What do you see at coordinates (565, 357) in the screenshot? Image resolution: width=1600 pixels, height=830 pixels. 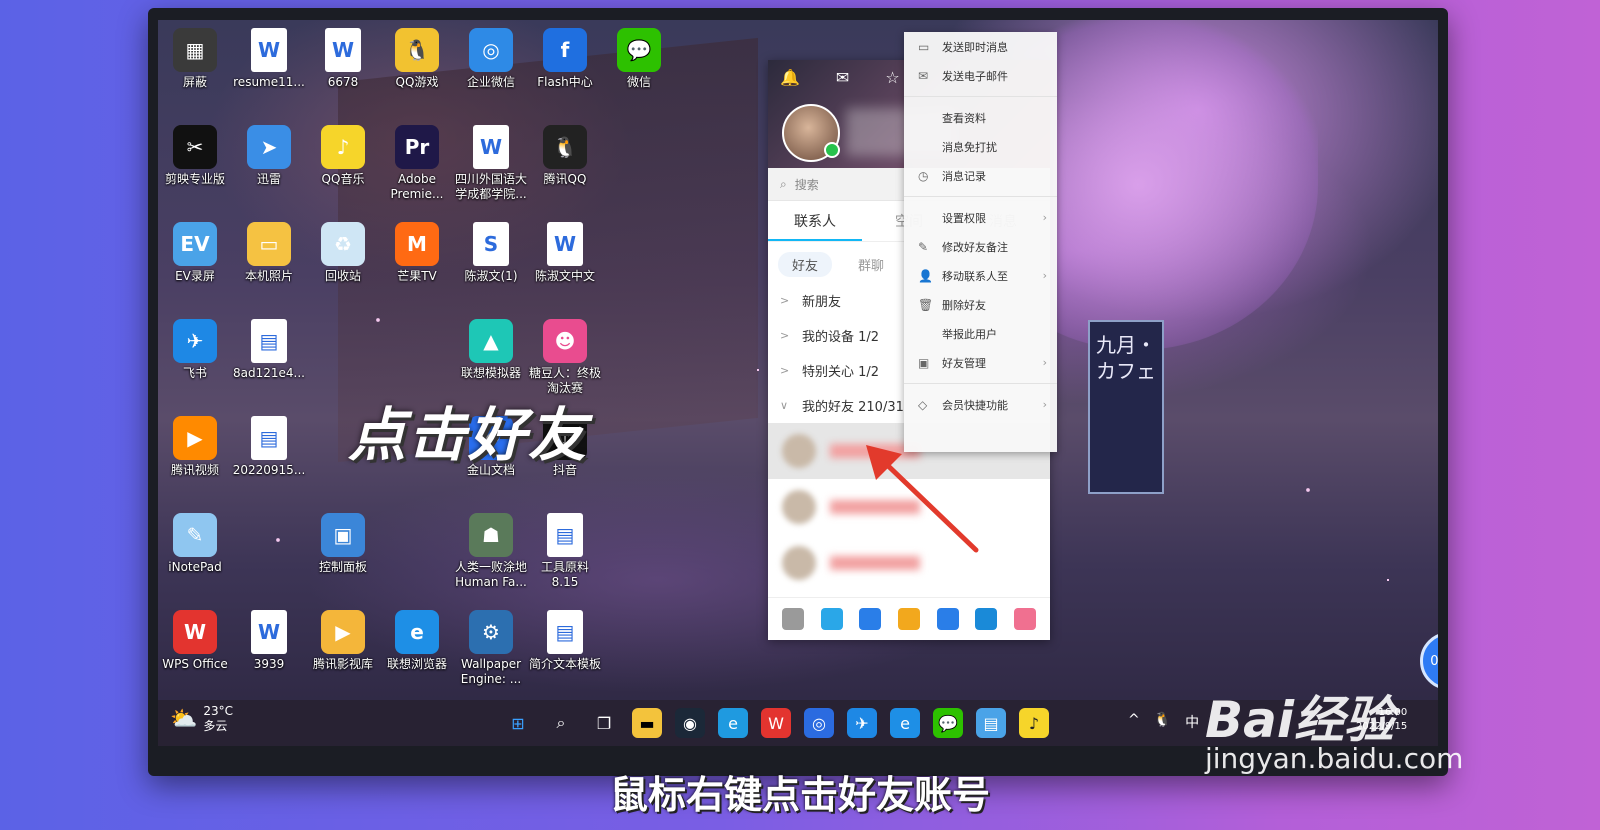 I see `desktop-icon: ☻ 糖豆人：终极淘汰赛` at bounding box center [565, 357].